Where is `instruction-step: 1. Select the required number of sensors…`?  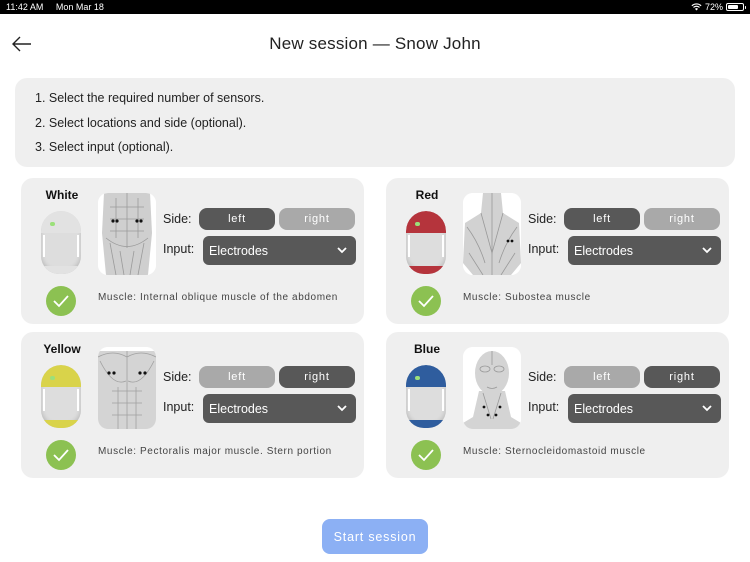 instruction-step: 1. Select the required number of sensors… is located at coordinates (150, 98).